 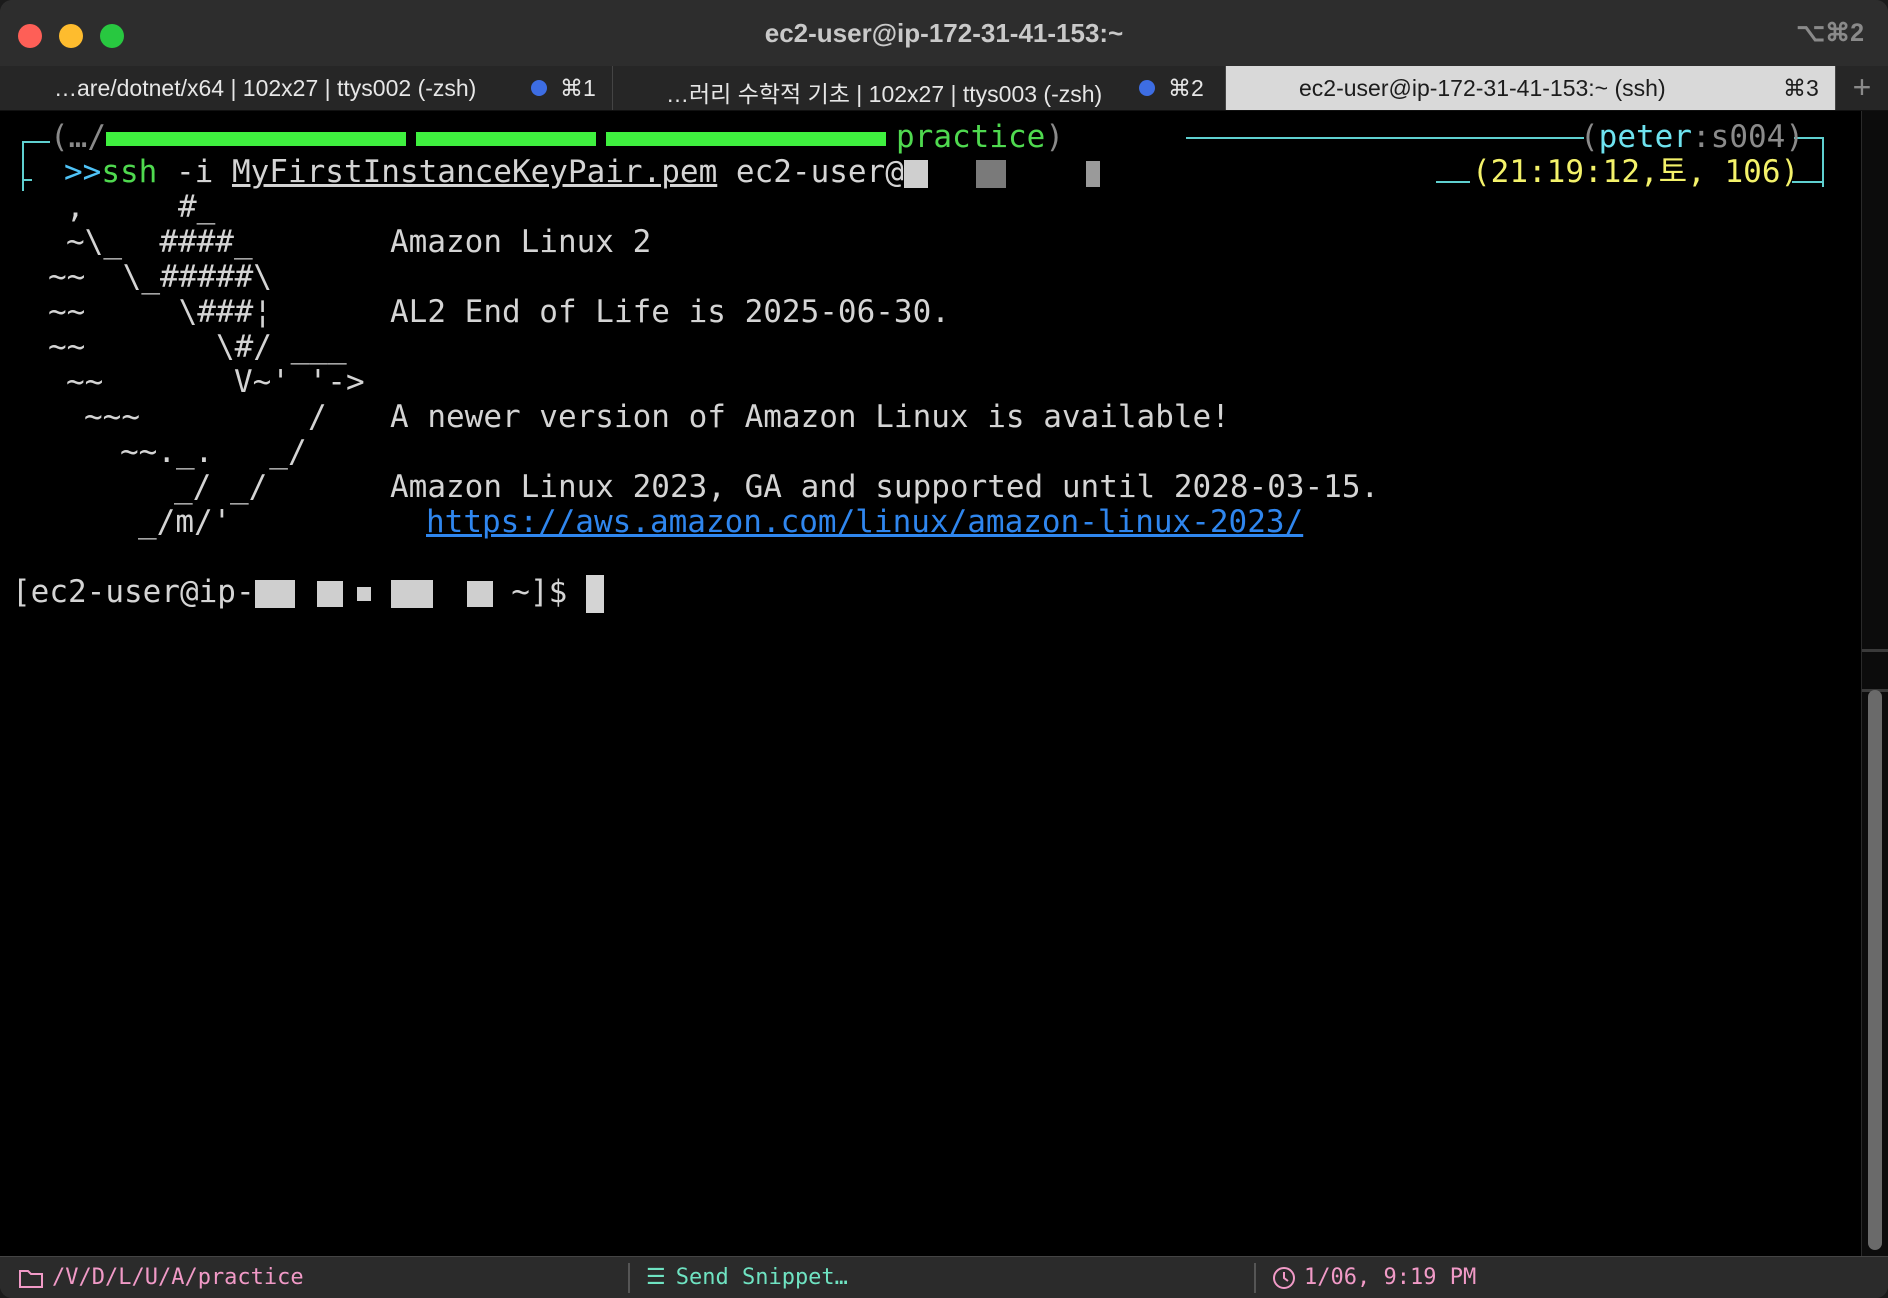 What do you see at coordinates (578, 88) in the screenshot?
I see `tab-shortcut: ⌘1` at bounding box center [578, 88].